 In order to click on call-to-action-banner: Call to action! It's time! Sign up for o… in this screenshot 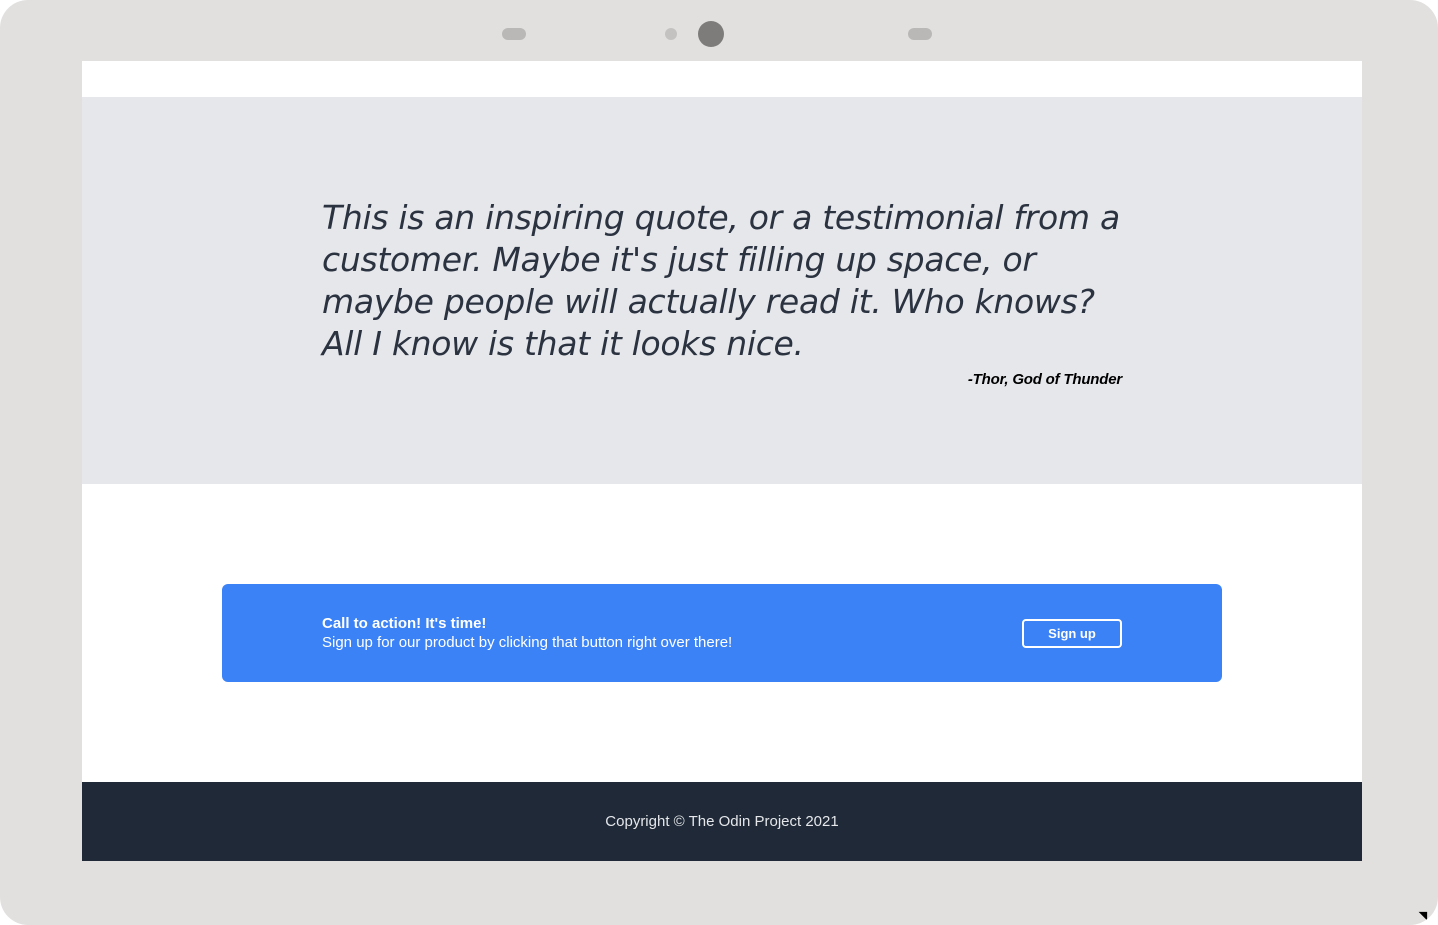, I will do `click(722, 633)`.